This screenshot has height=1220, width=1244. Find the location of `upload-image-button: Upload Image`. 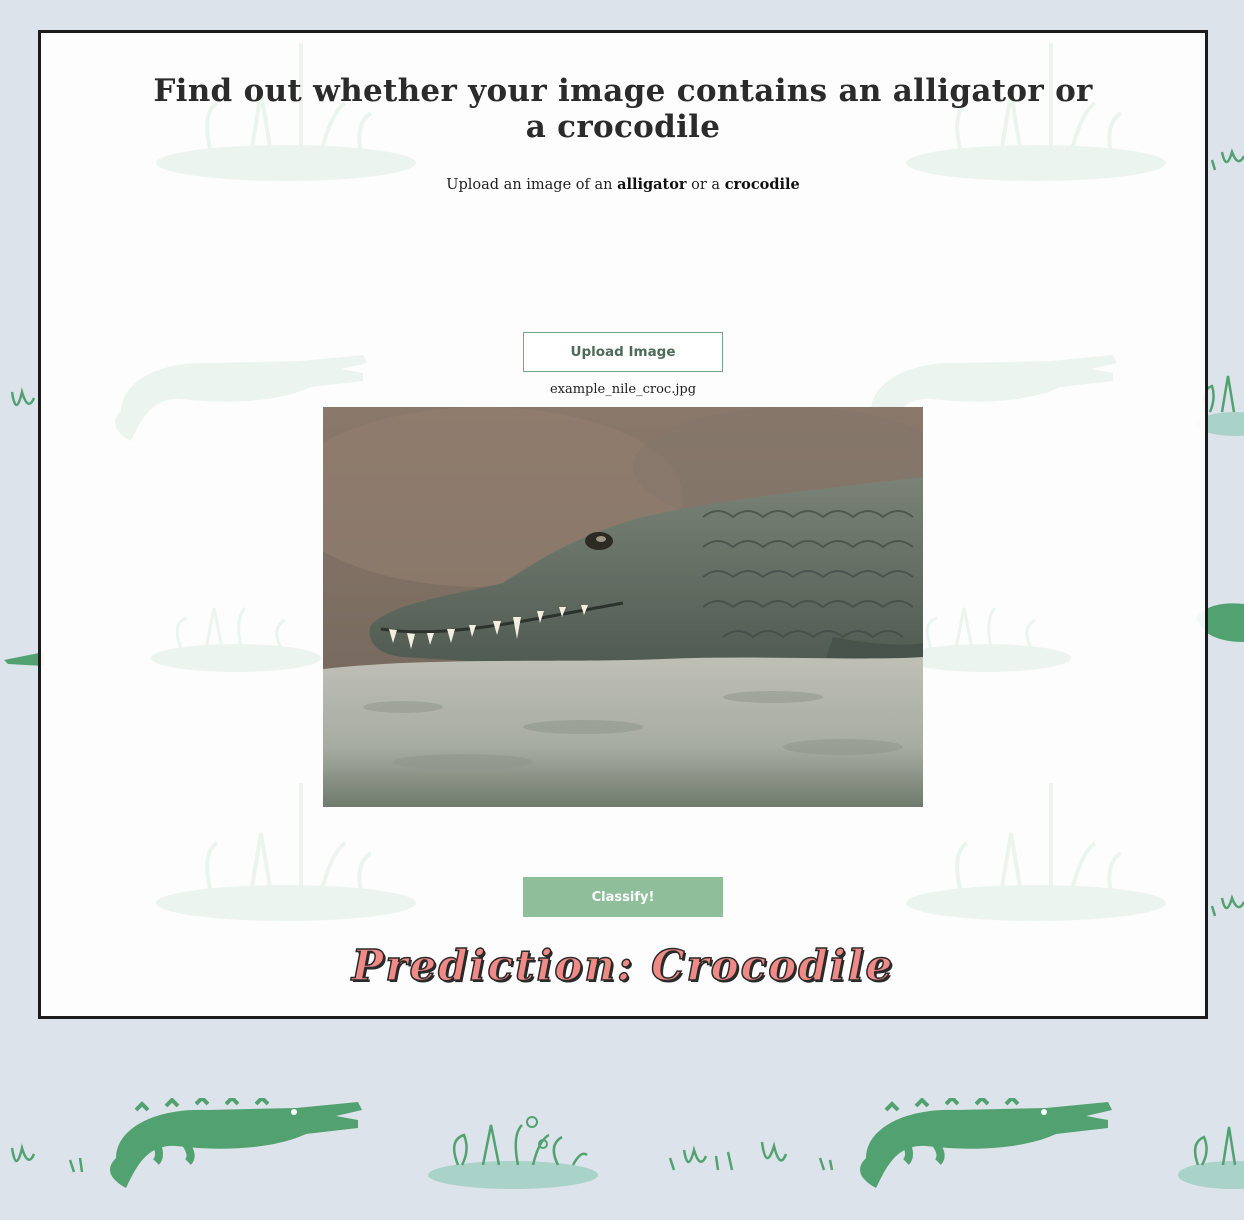

upload-image-button: Upload Image is located at coordinates (623, 352).